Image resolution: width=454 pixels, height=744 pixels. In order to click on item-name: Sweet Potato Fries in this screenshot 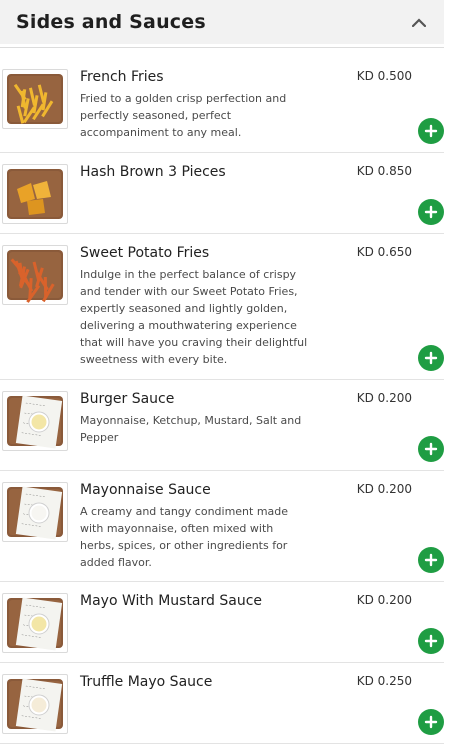, I will do `click(144, 253)`.